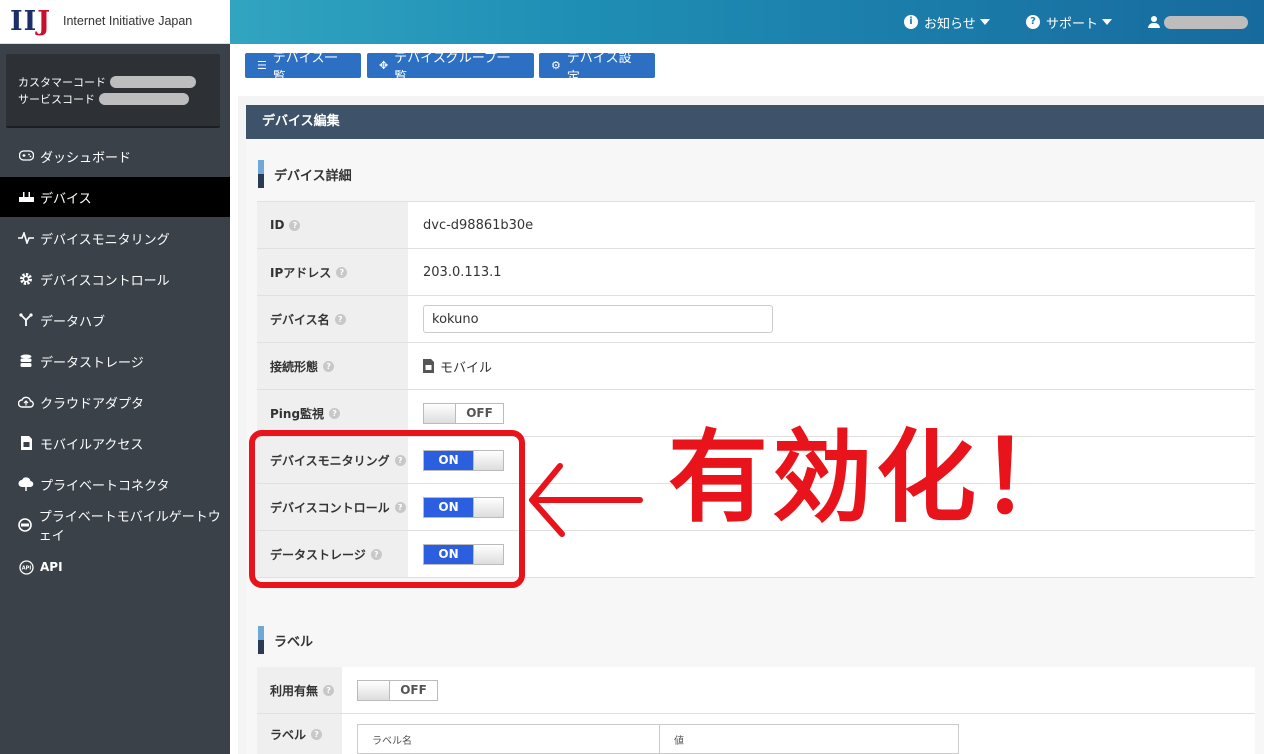 This screenshot has height=754, width=1264. I want to click on annotation-text: 有効化！, so click(876, 477).